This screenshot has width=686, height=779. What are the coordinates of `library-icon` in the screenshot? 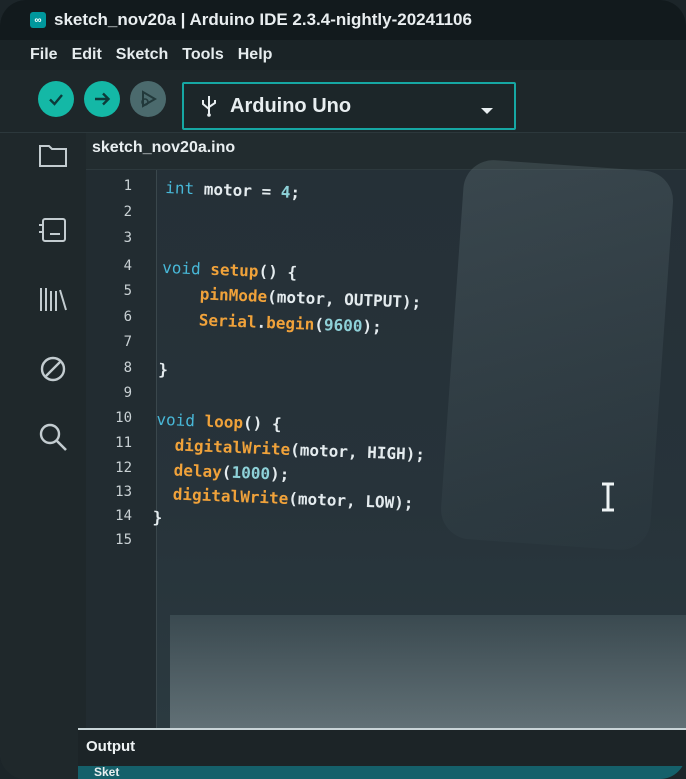 It's located at (53, 299).